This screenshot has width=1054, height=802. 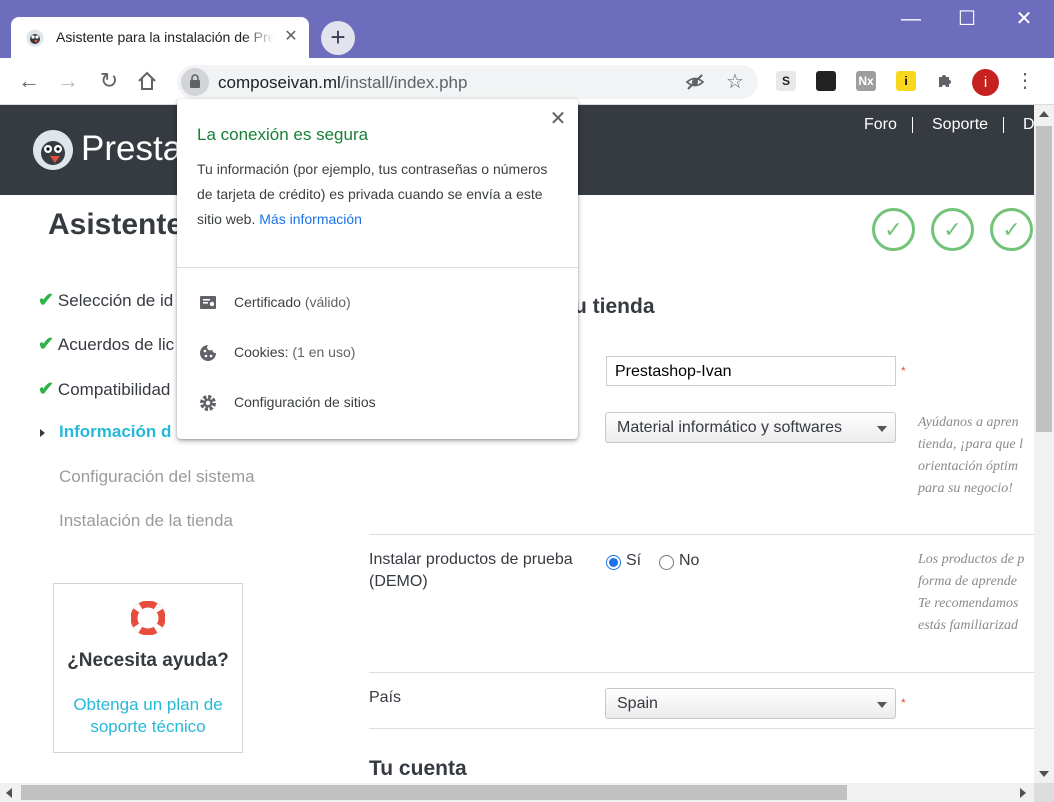 What do you see at coordinates (377, 353) in the screenshot?
I see `cookies-row: Cookies: (1 en uso)` at bounding box center [377, 353].